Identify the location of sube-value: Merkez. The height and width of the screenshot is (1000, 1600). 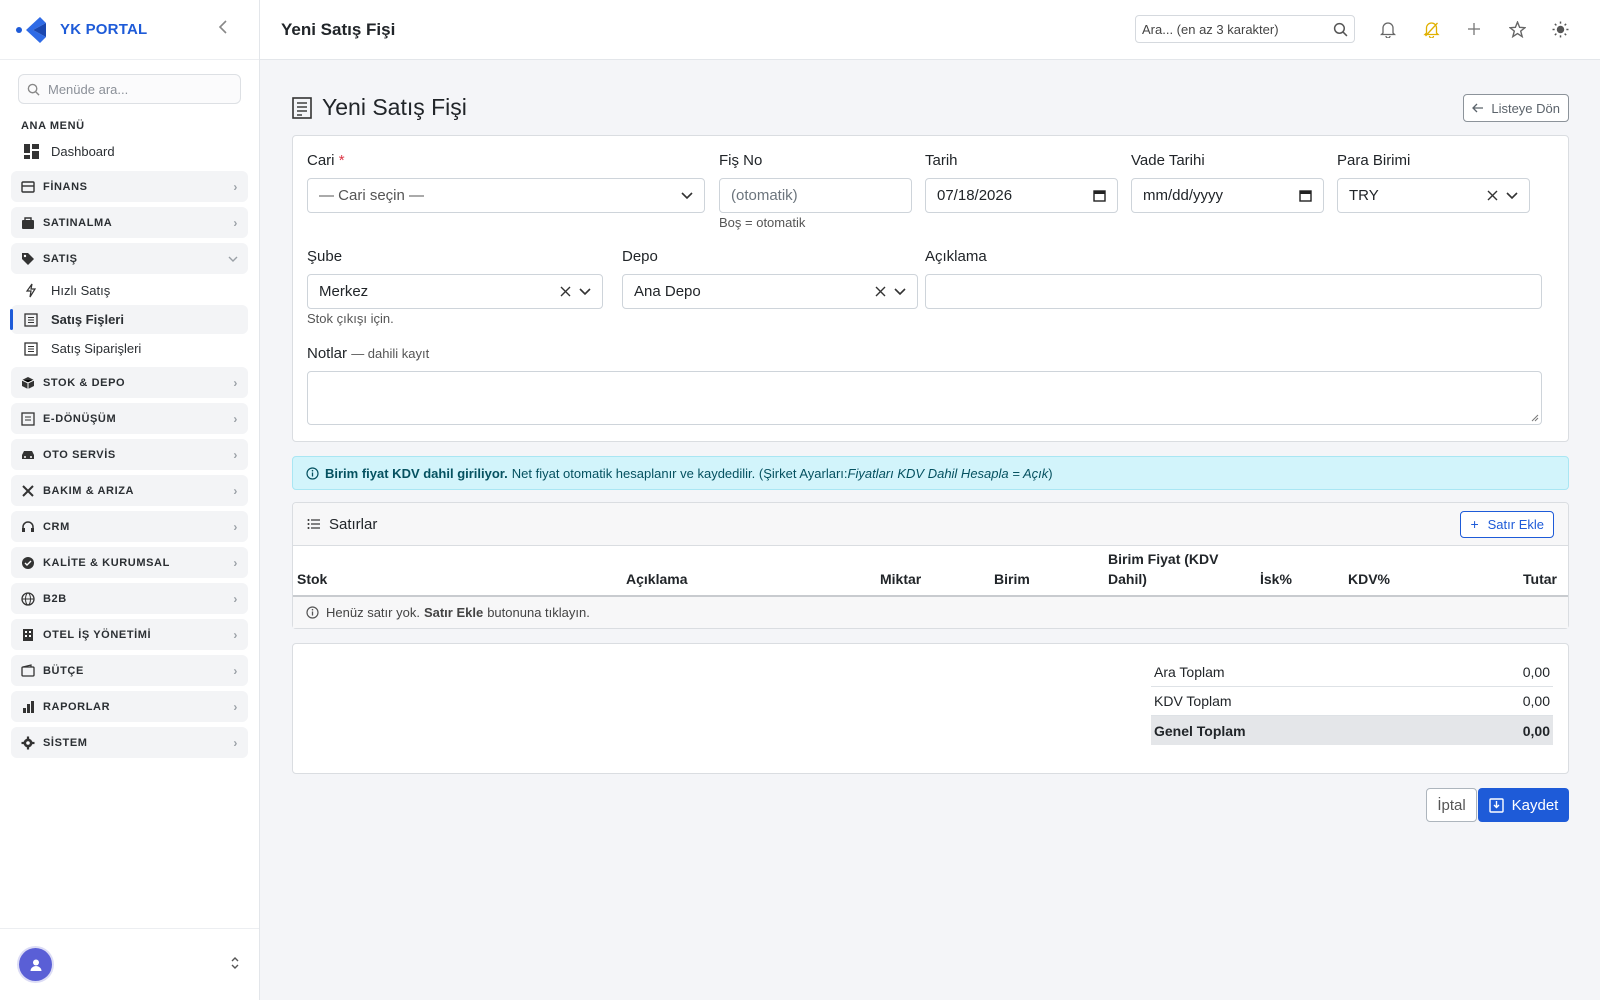
(344, 291).